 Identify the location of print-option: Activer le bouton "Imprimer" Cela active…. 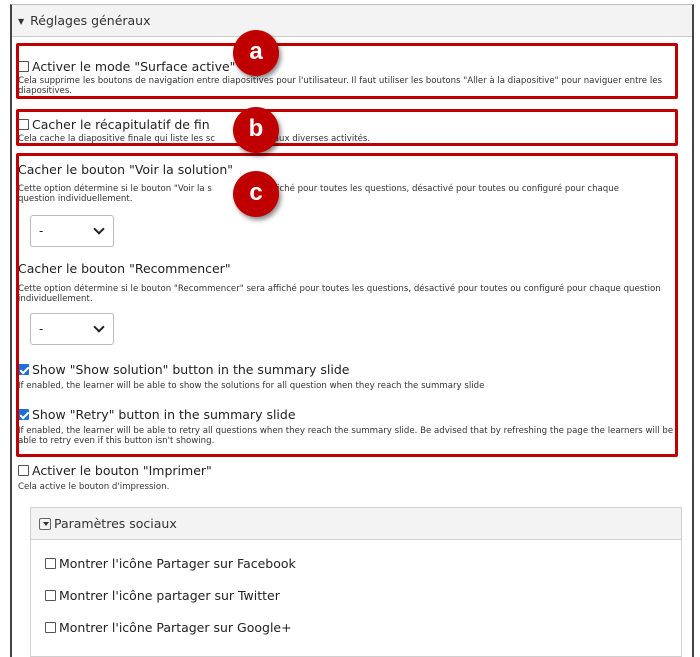
(350, 477).